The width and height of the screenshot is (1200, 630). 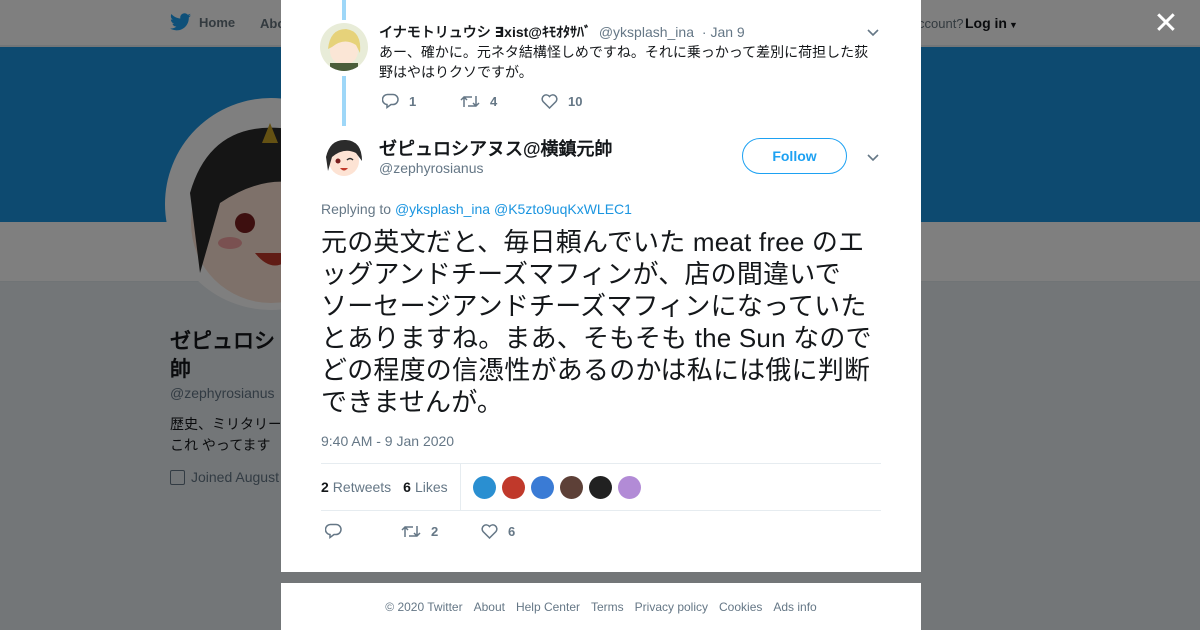 What do you see at coordinates (794, 607) in the screenshot?
I see `footer-ads-link: Ads info` at bounding box center [794, 607].